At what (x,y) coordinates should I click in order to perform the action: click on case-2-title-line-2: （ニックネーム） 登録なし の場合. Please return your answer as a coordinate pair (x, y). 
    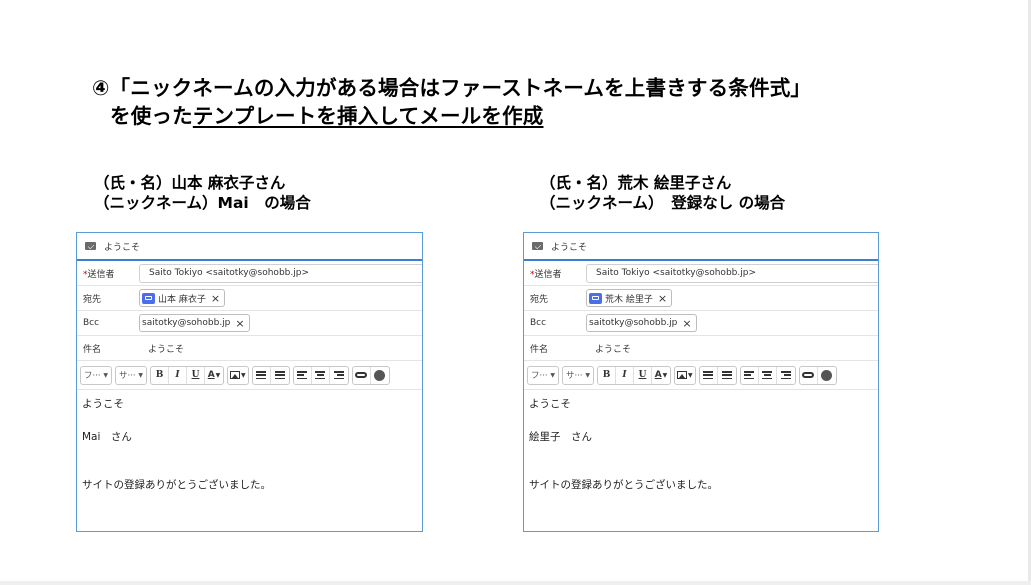
    Looking at the image, I should click on (663, 203).